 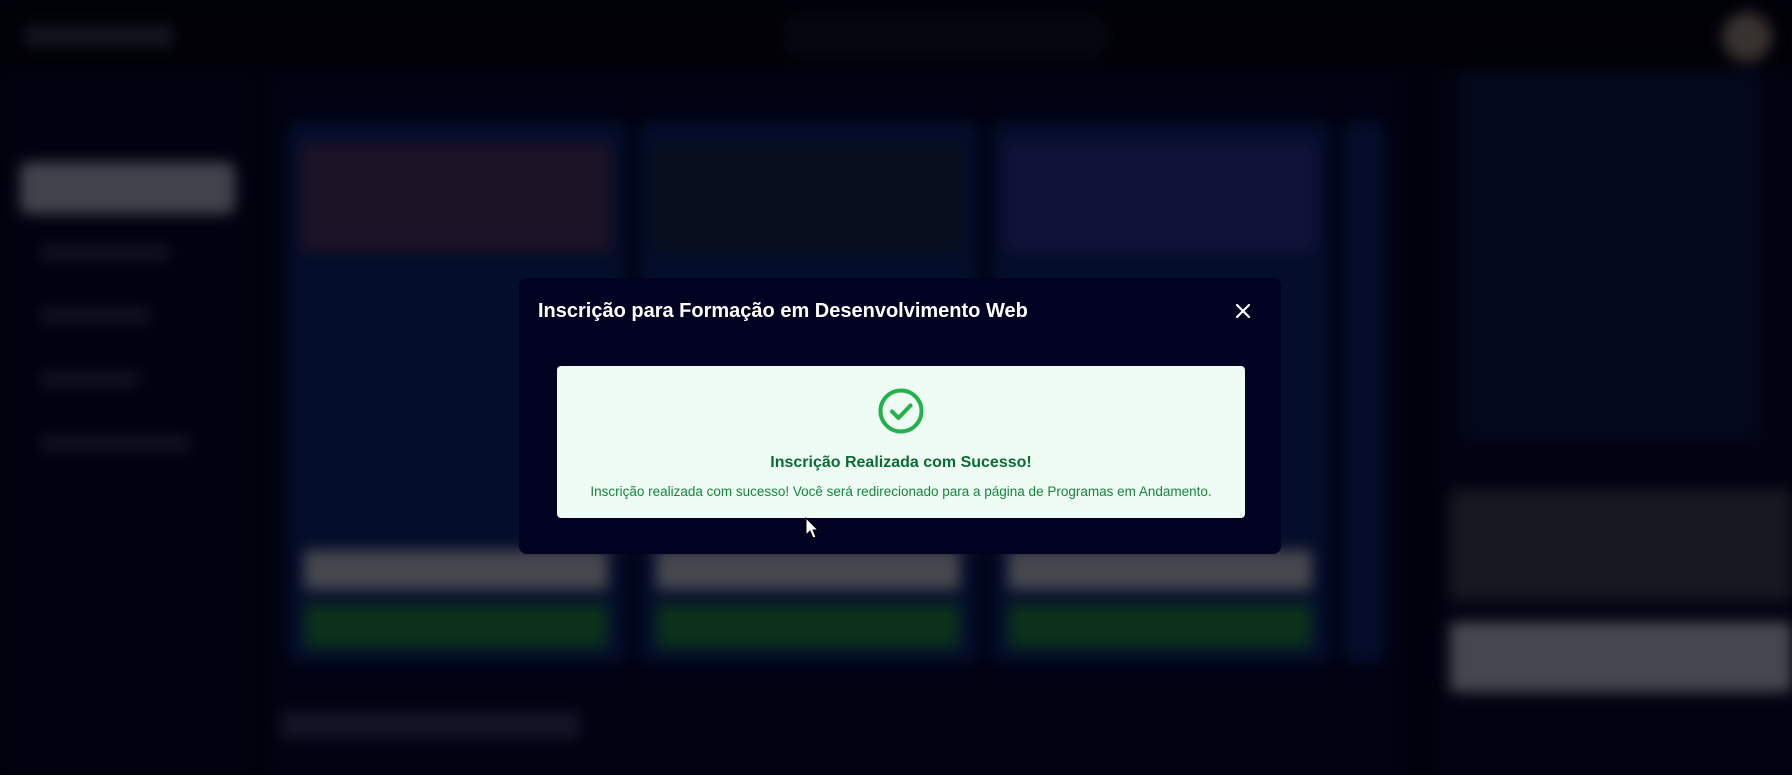 I want to click on close-icon, so click(x=1243, y=311).